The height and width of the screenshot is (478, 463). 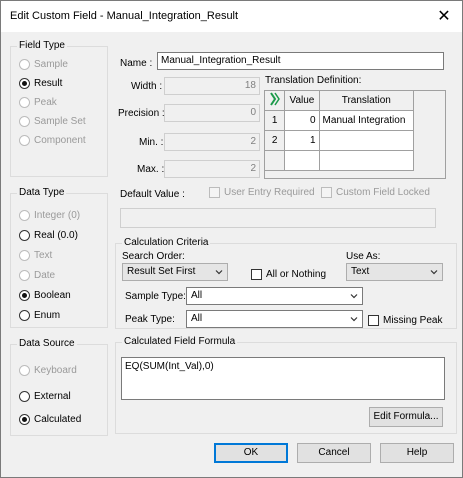 What do you see at coordinates (48, 83) in the screenshot?
I see `radio-label: Result` at bounding box center [48, 83].